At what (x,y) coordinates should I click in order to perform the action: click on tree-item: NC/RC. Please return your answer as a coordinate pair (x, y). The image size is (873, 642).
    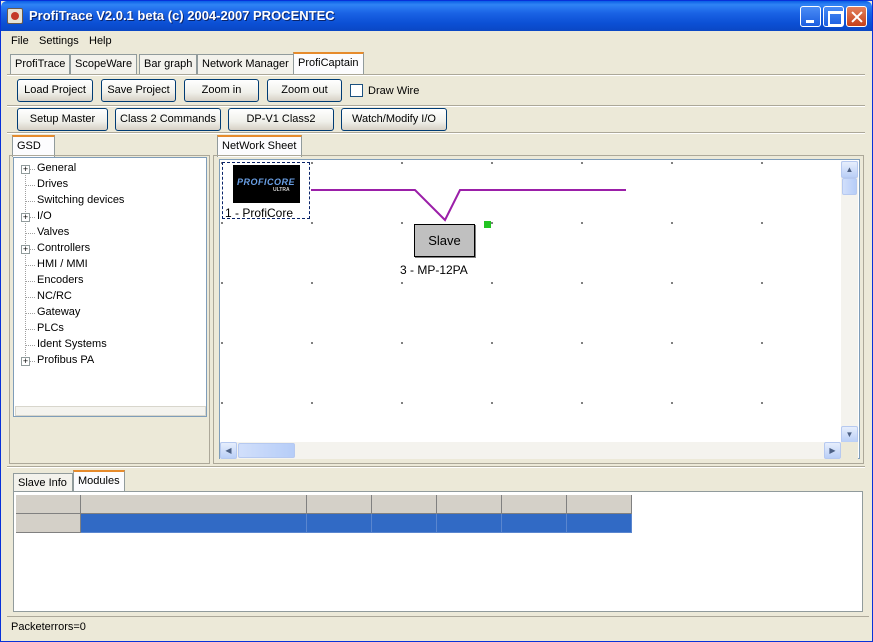
    Looking at the image, I should click on (54, 296).